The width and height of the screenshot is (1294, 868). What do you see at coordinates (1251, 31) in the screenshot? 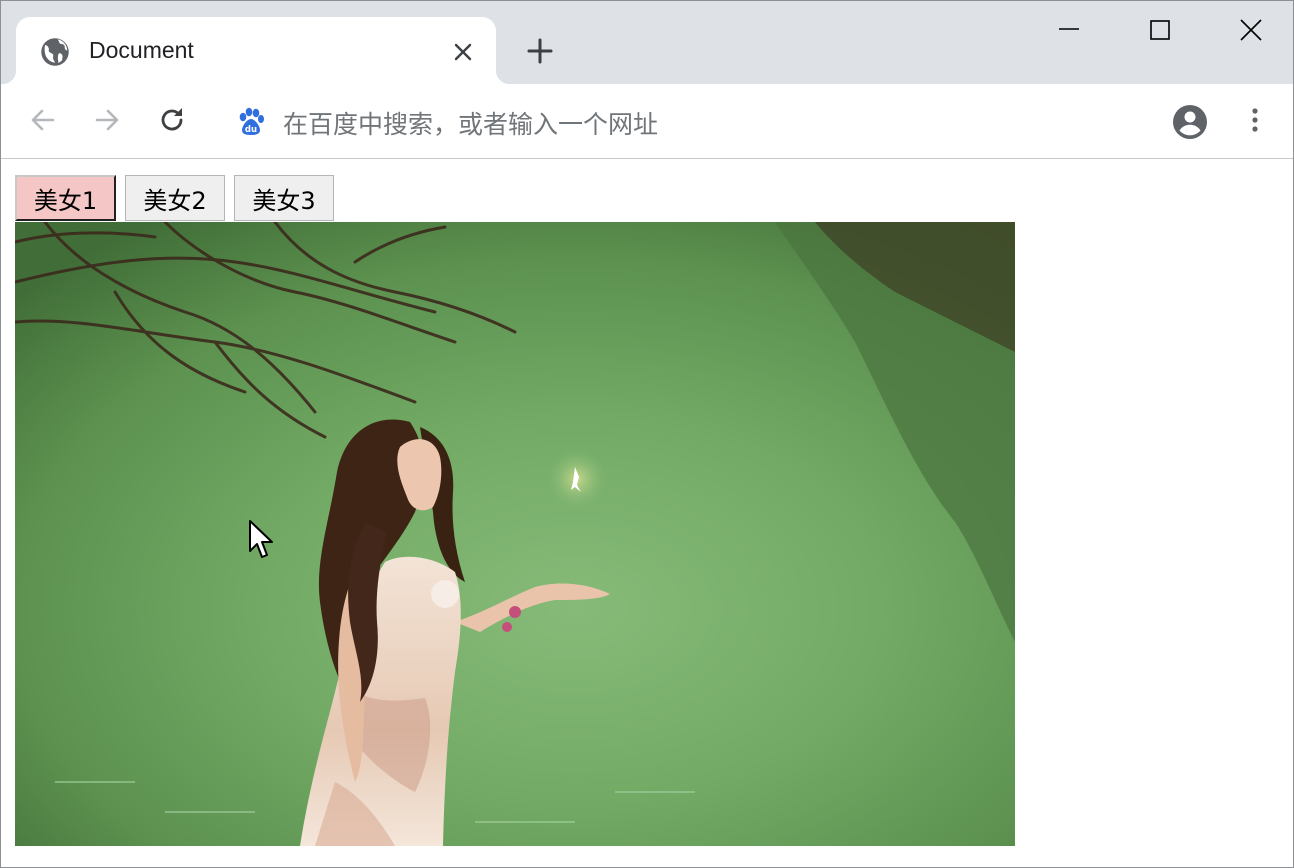
I see `close-window-icon` at bounding box center [1251, 31].